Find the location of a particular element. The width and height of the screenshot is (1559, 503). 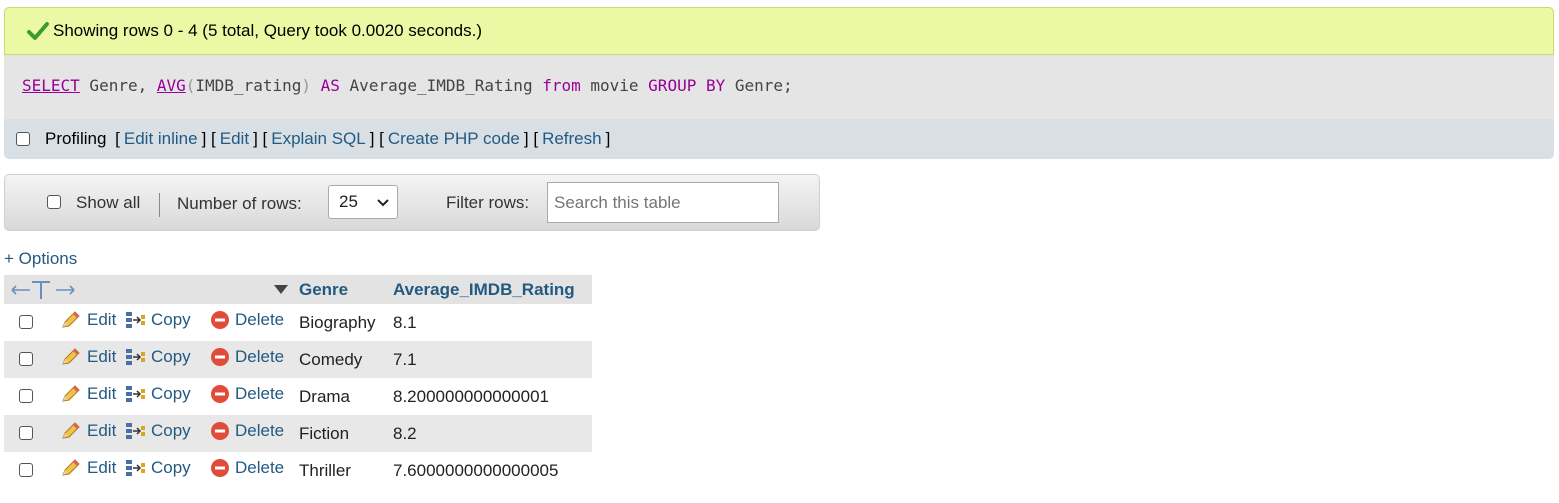

profiling-label: Profiling is located at coordinates (76, 138).